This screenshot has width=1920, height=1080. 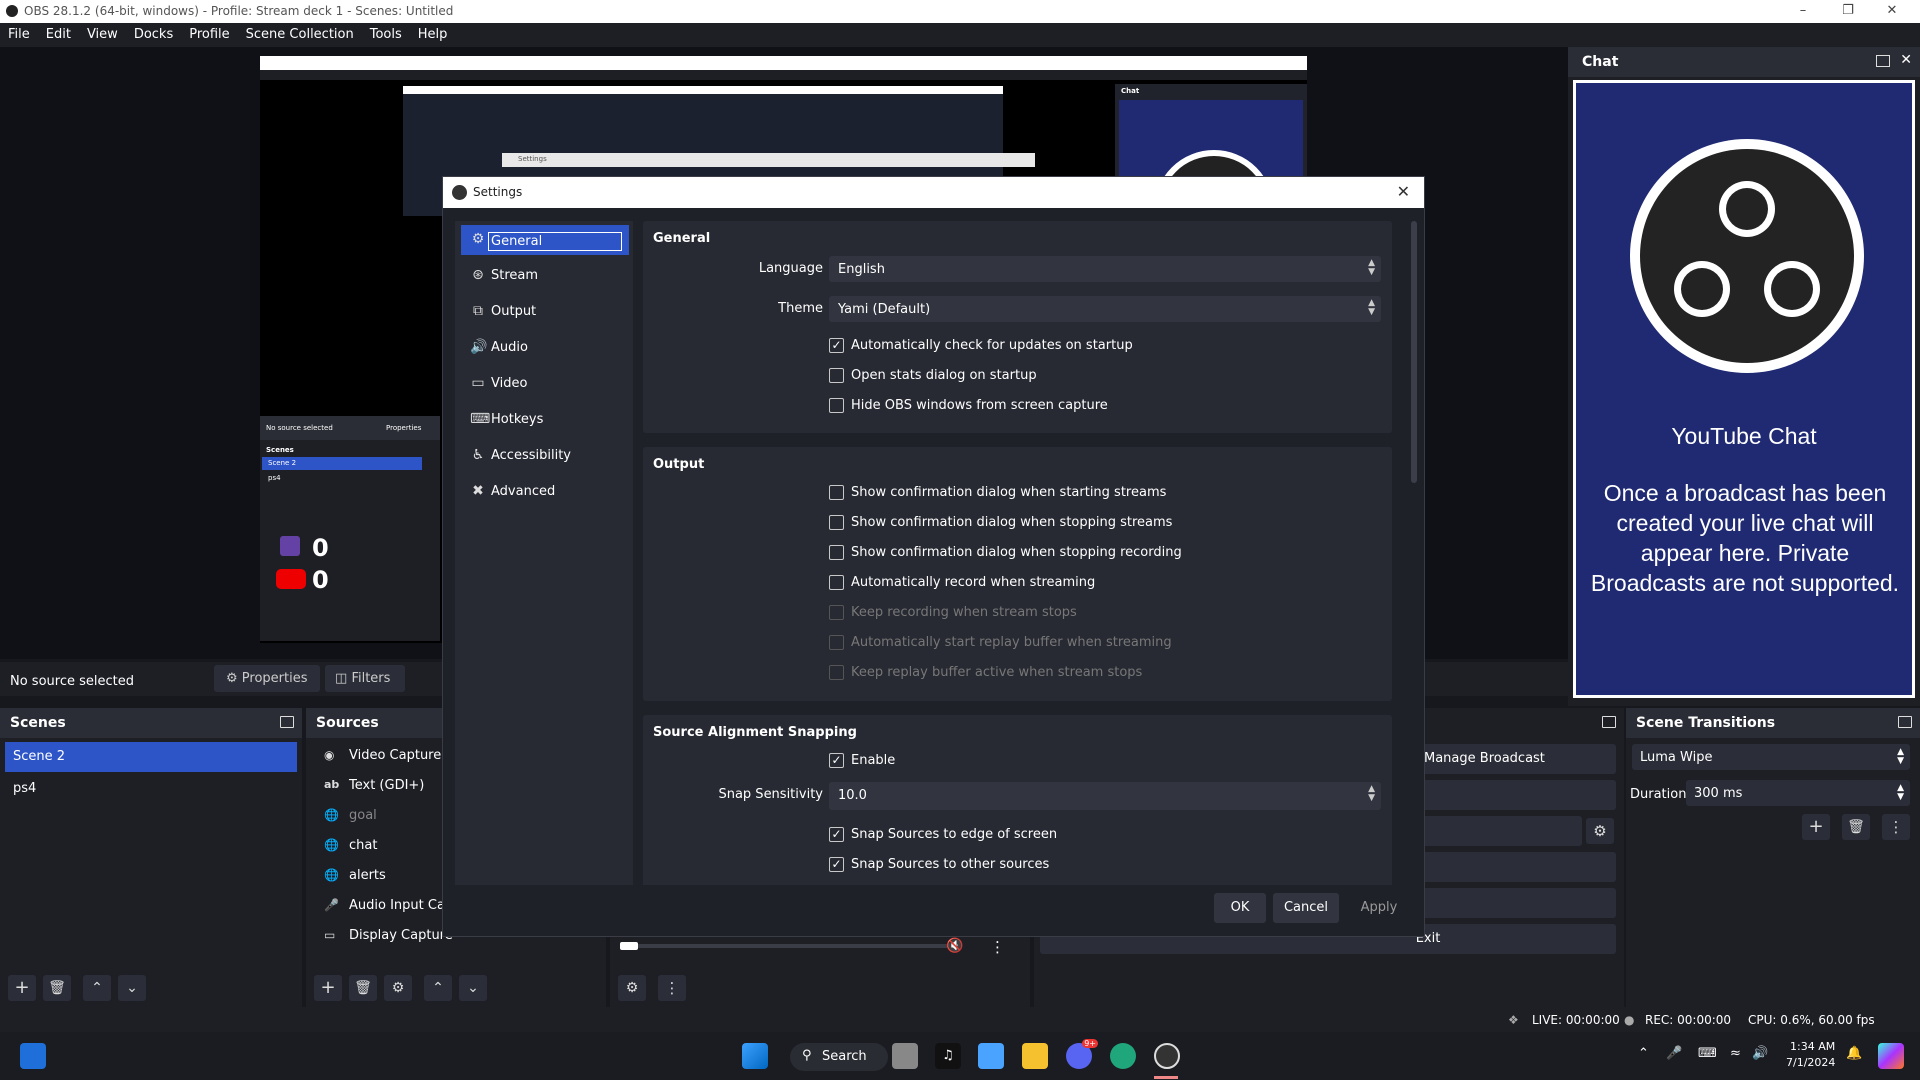 I want to click on notification-bell-icon: 🔔, so click(x=1854, y=1053).